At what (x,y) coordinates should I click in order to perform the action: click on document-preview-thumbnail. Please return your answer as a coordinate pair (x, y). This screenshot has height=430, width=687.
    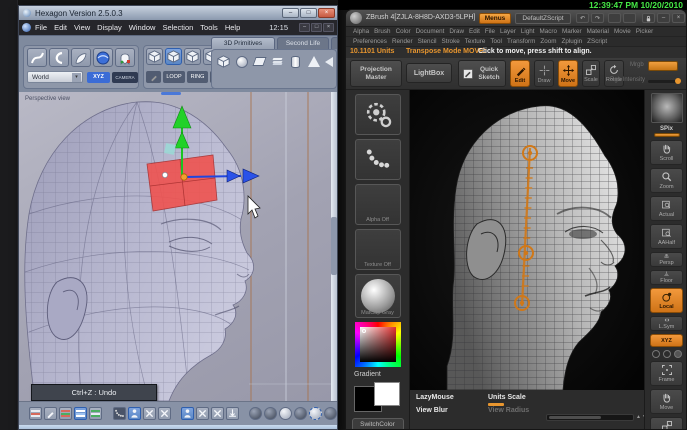
    Looking at the image, I should click on (666, 108).